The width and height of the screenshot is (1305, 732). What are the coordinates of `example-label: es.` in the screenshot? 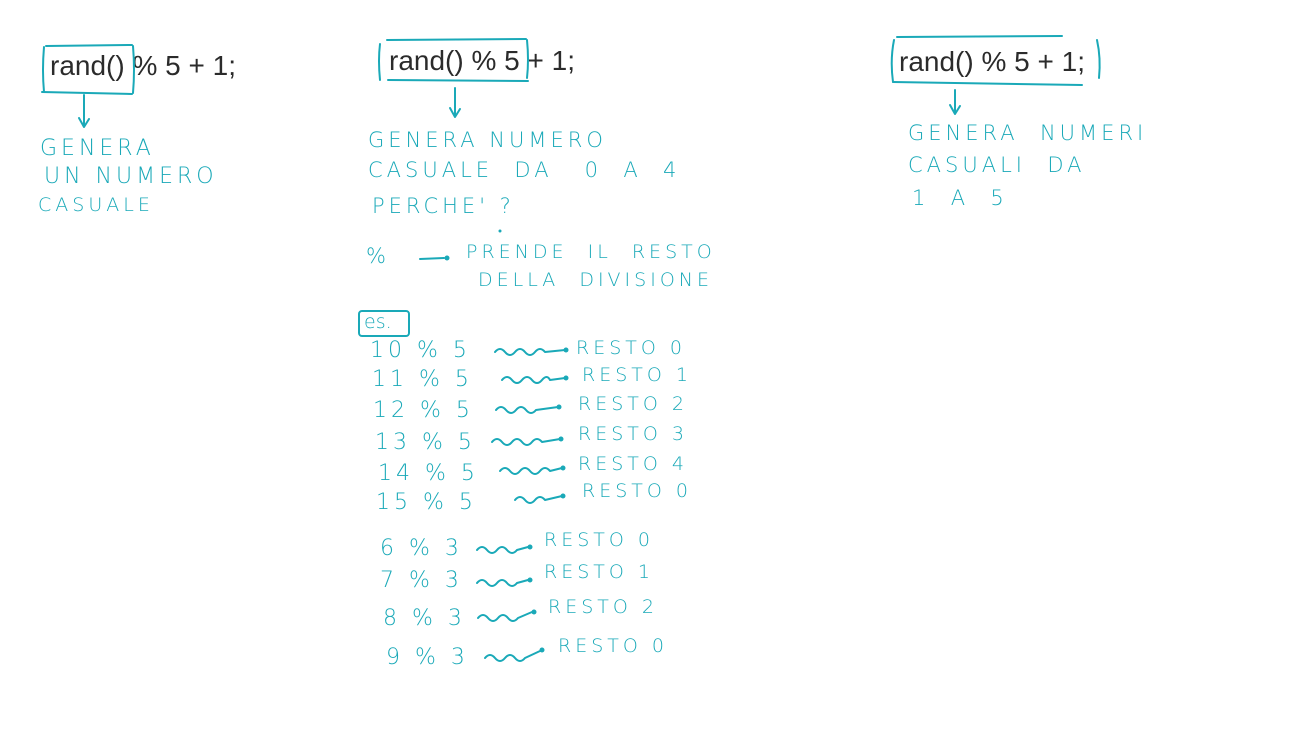 It's located at (378, 322).